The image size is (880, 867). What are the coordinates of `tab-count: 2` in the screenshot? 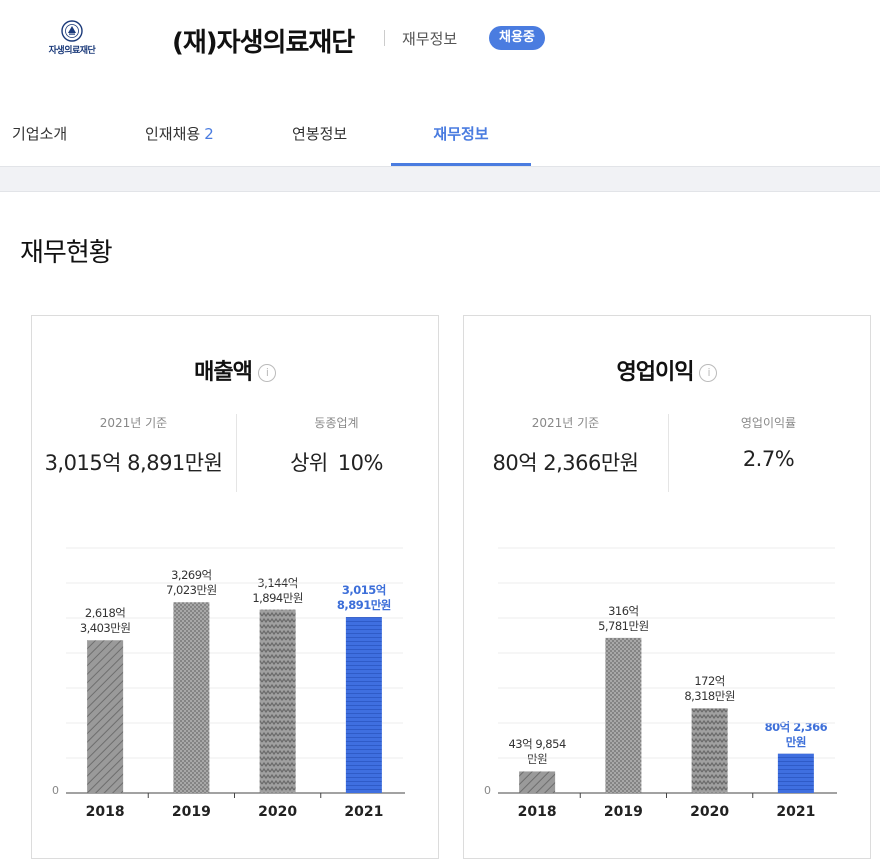 It's located at (209, 134).